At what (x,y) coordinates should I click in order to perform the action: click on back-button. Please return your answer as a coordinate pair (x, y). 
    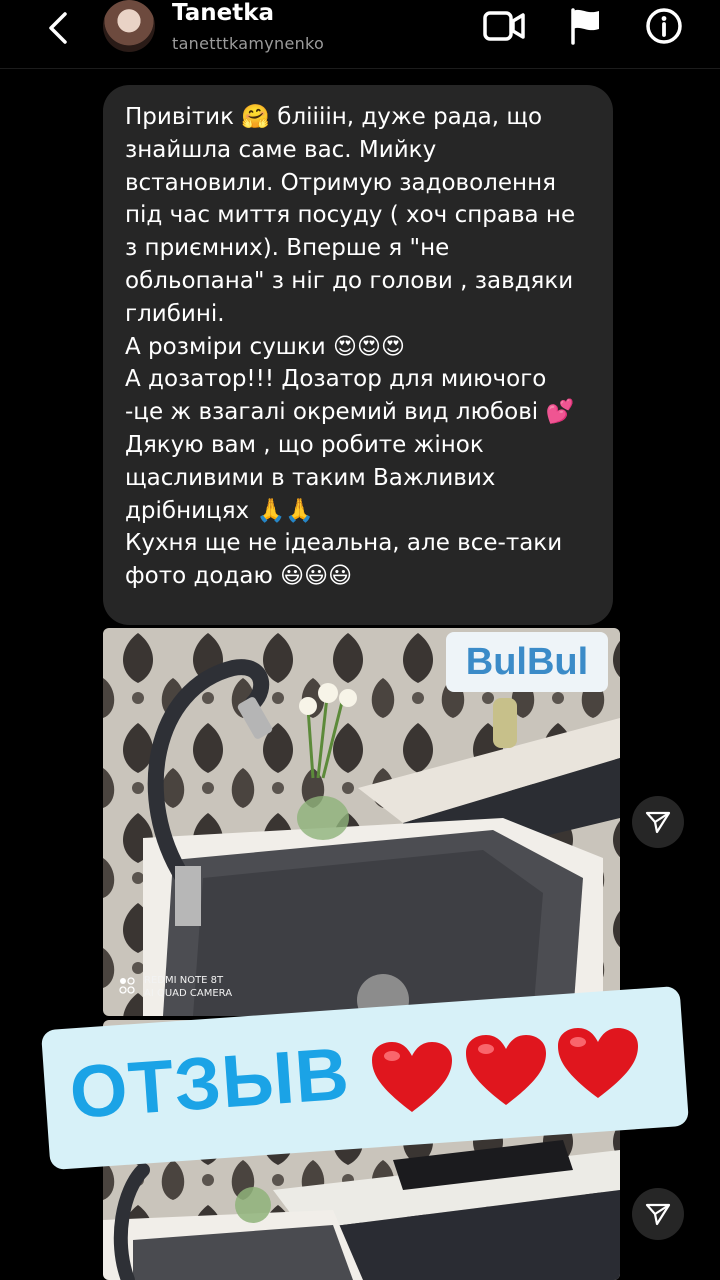
    Looking at the image, I should click on (58, 28).